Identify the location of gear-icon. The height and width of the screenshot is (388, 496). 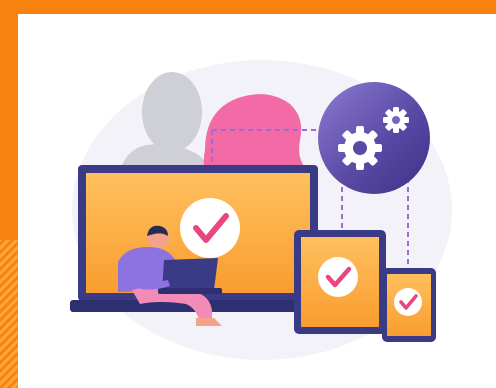
(374, 138).